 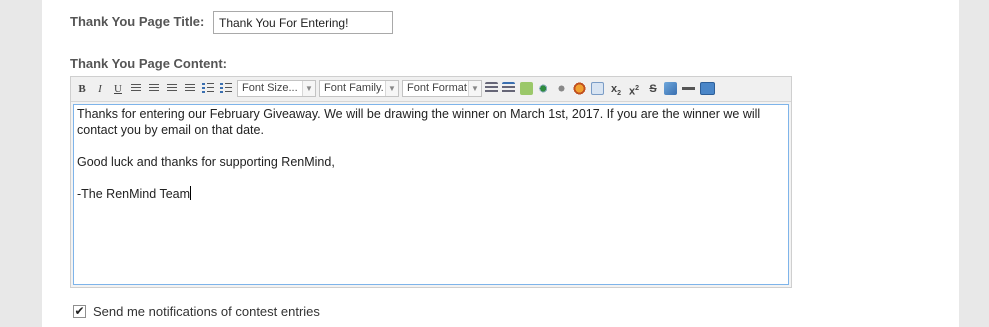 What do you see at coordinates (491, 88) in the screenshot?
I see `outdent-icon` at bounding box center [491, 88].